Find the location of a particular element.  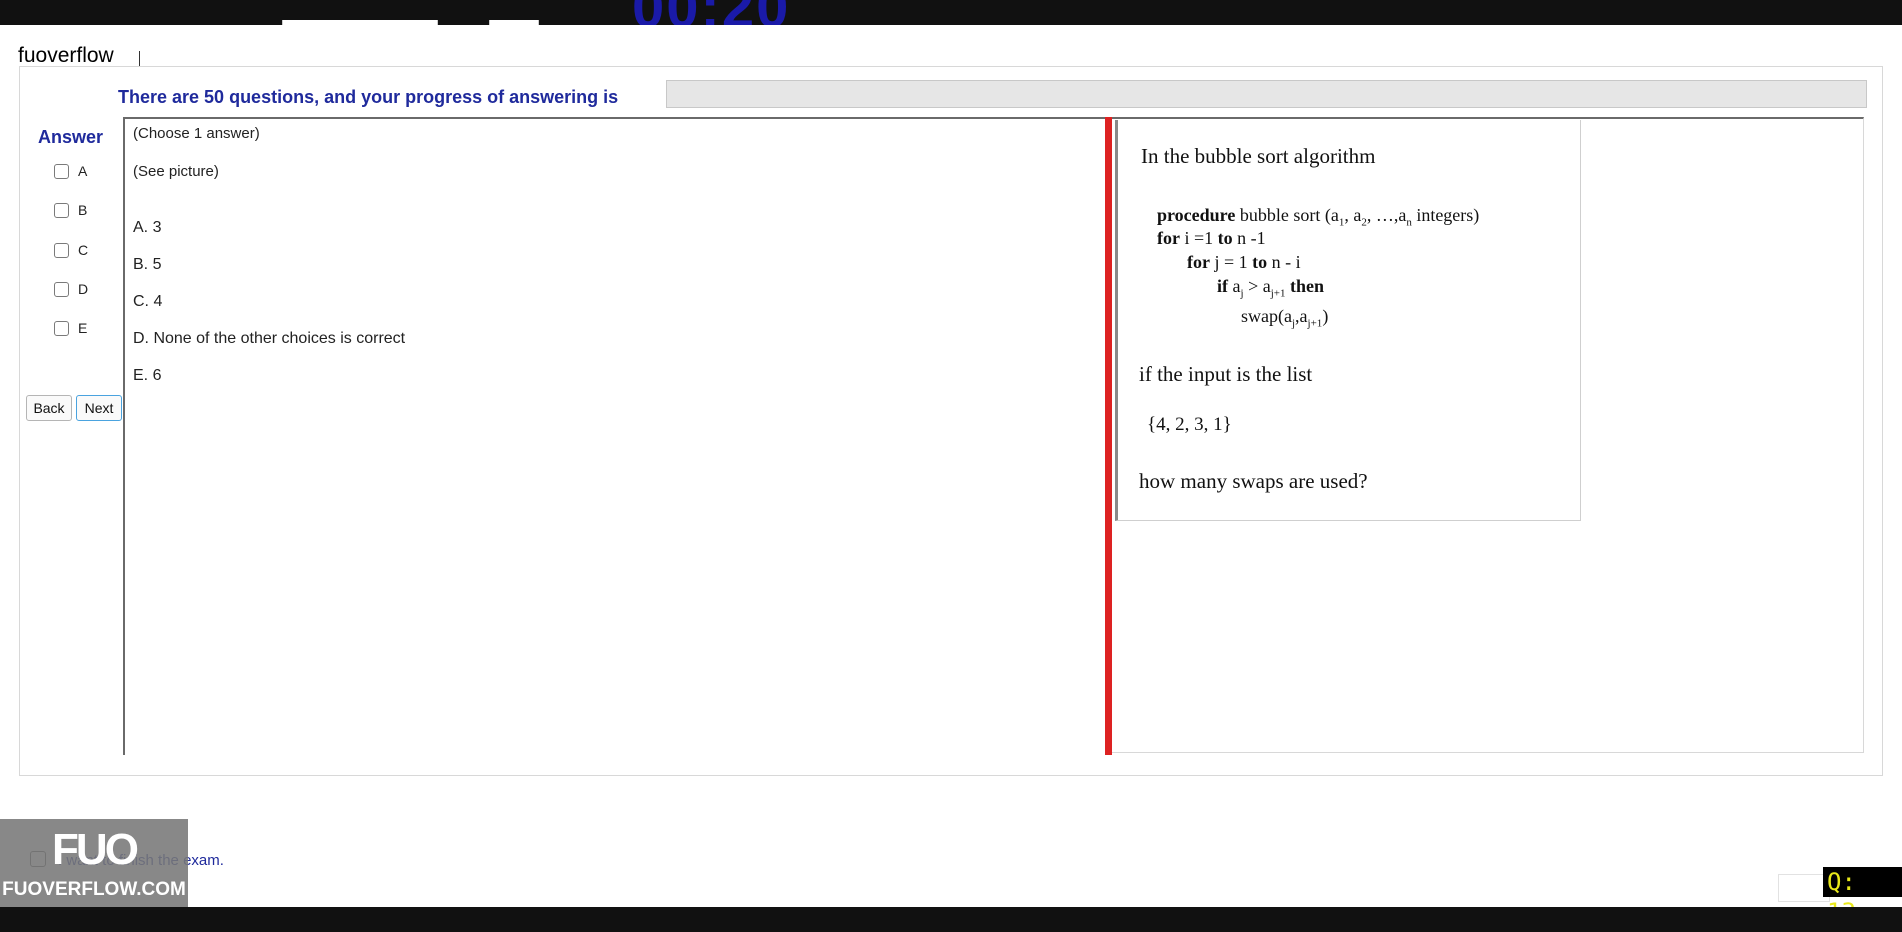

choice-b: B. 5 is located at coordinates (147, 264).